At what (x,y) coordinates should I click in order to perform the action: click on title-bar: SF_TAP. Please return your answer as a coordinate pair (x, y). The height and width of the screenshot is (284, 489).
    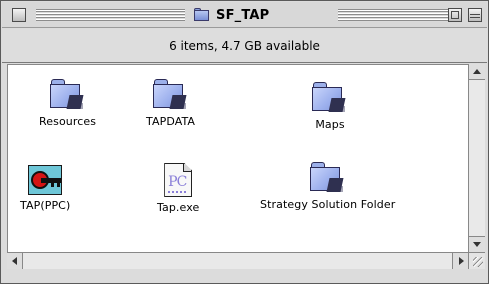
    Looking at the image, I should click on (244, 15).